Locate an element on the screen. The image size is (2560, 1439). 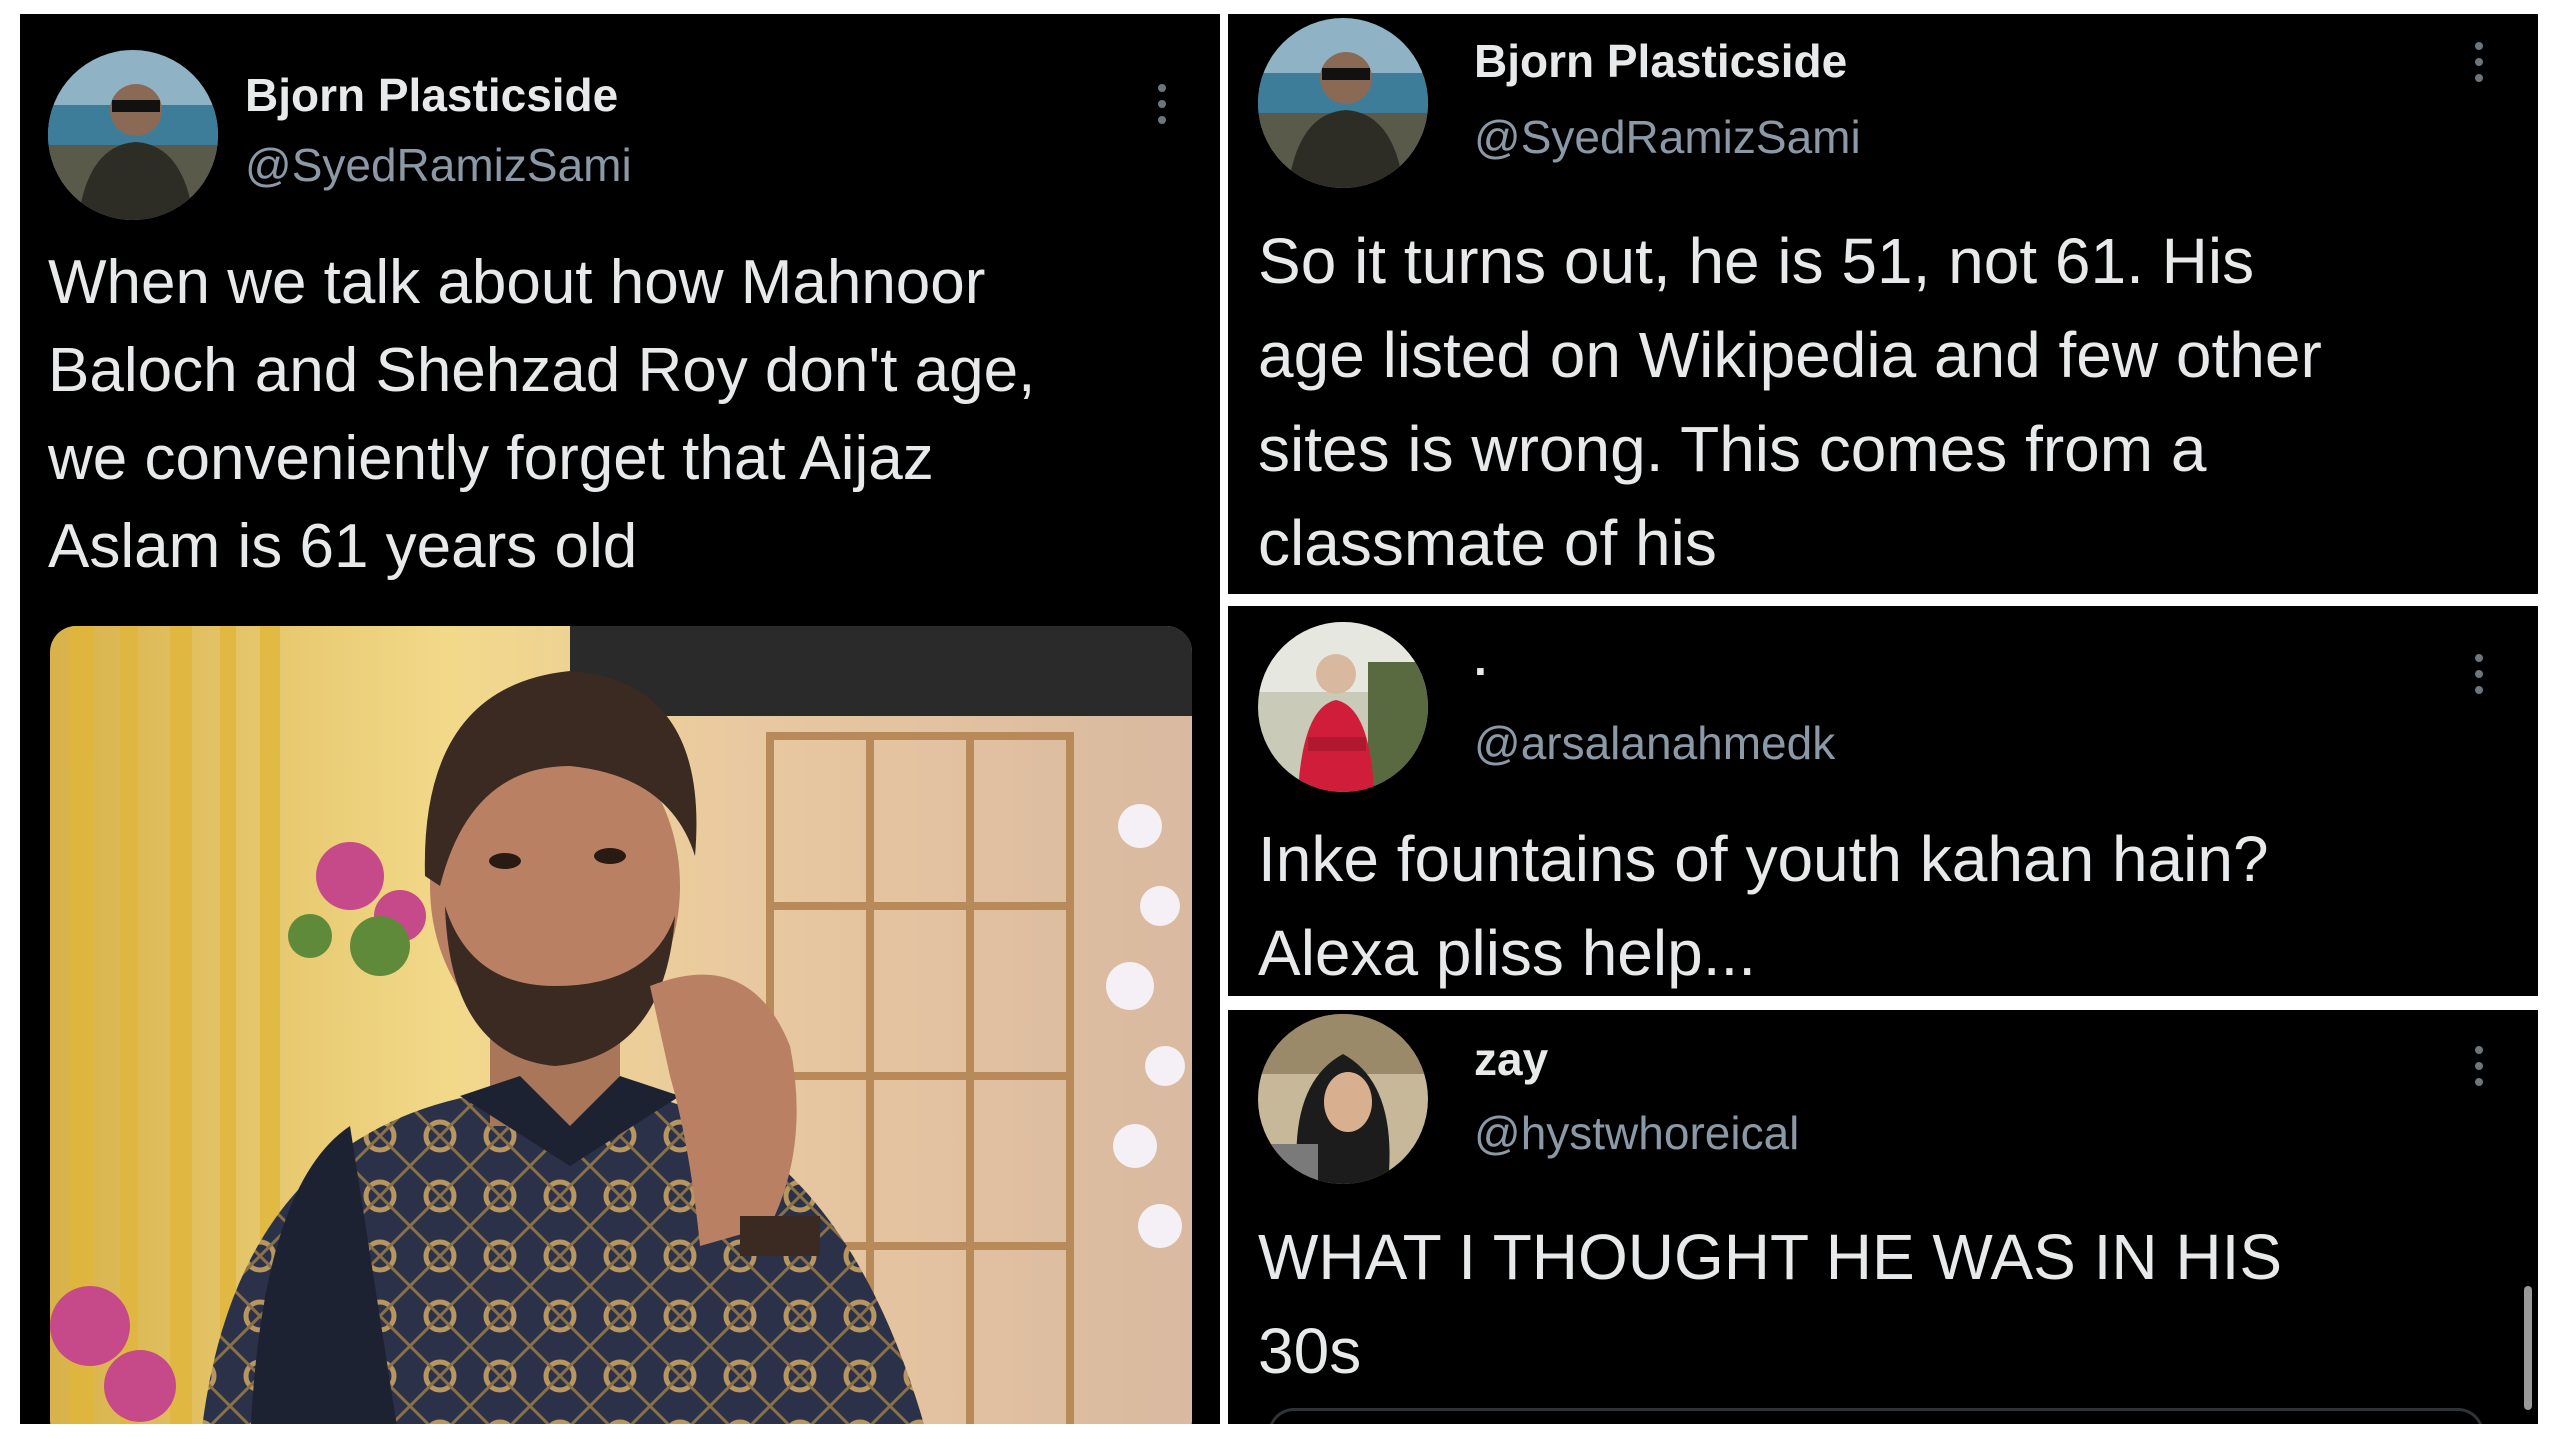
user-handle: @hystwhoreical is located at coordinates (1636, 1133).